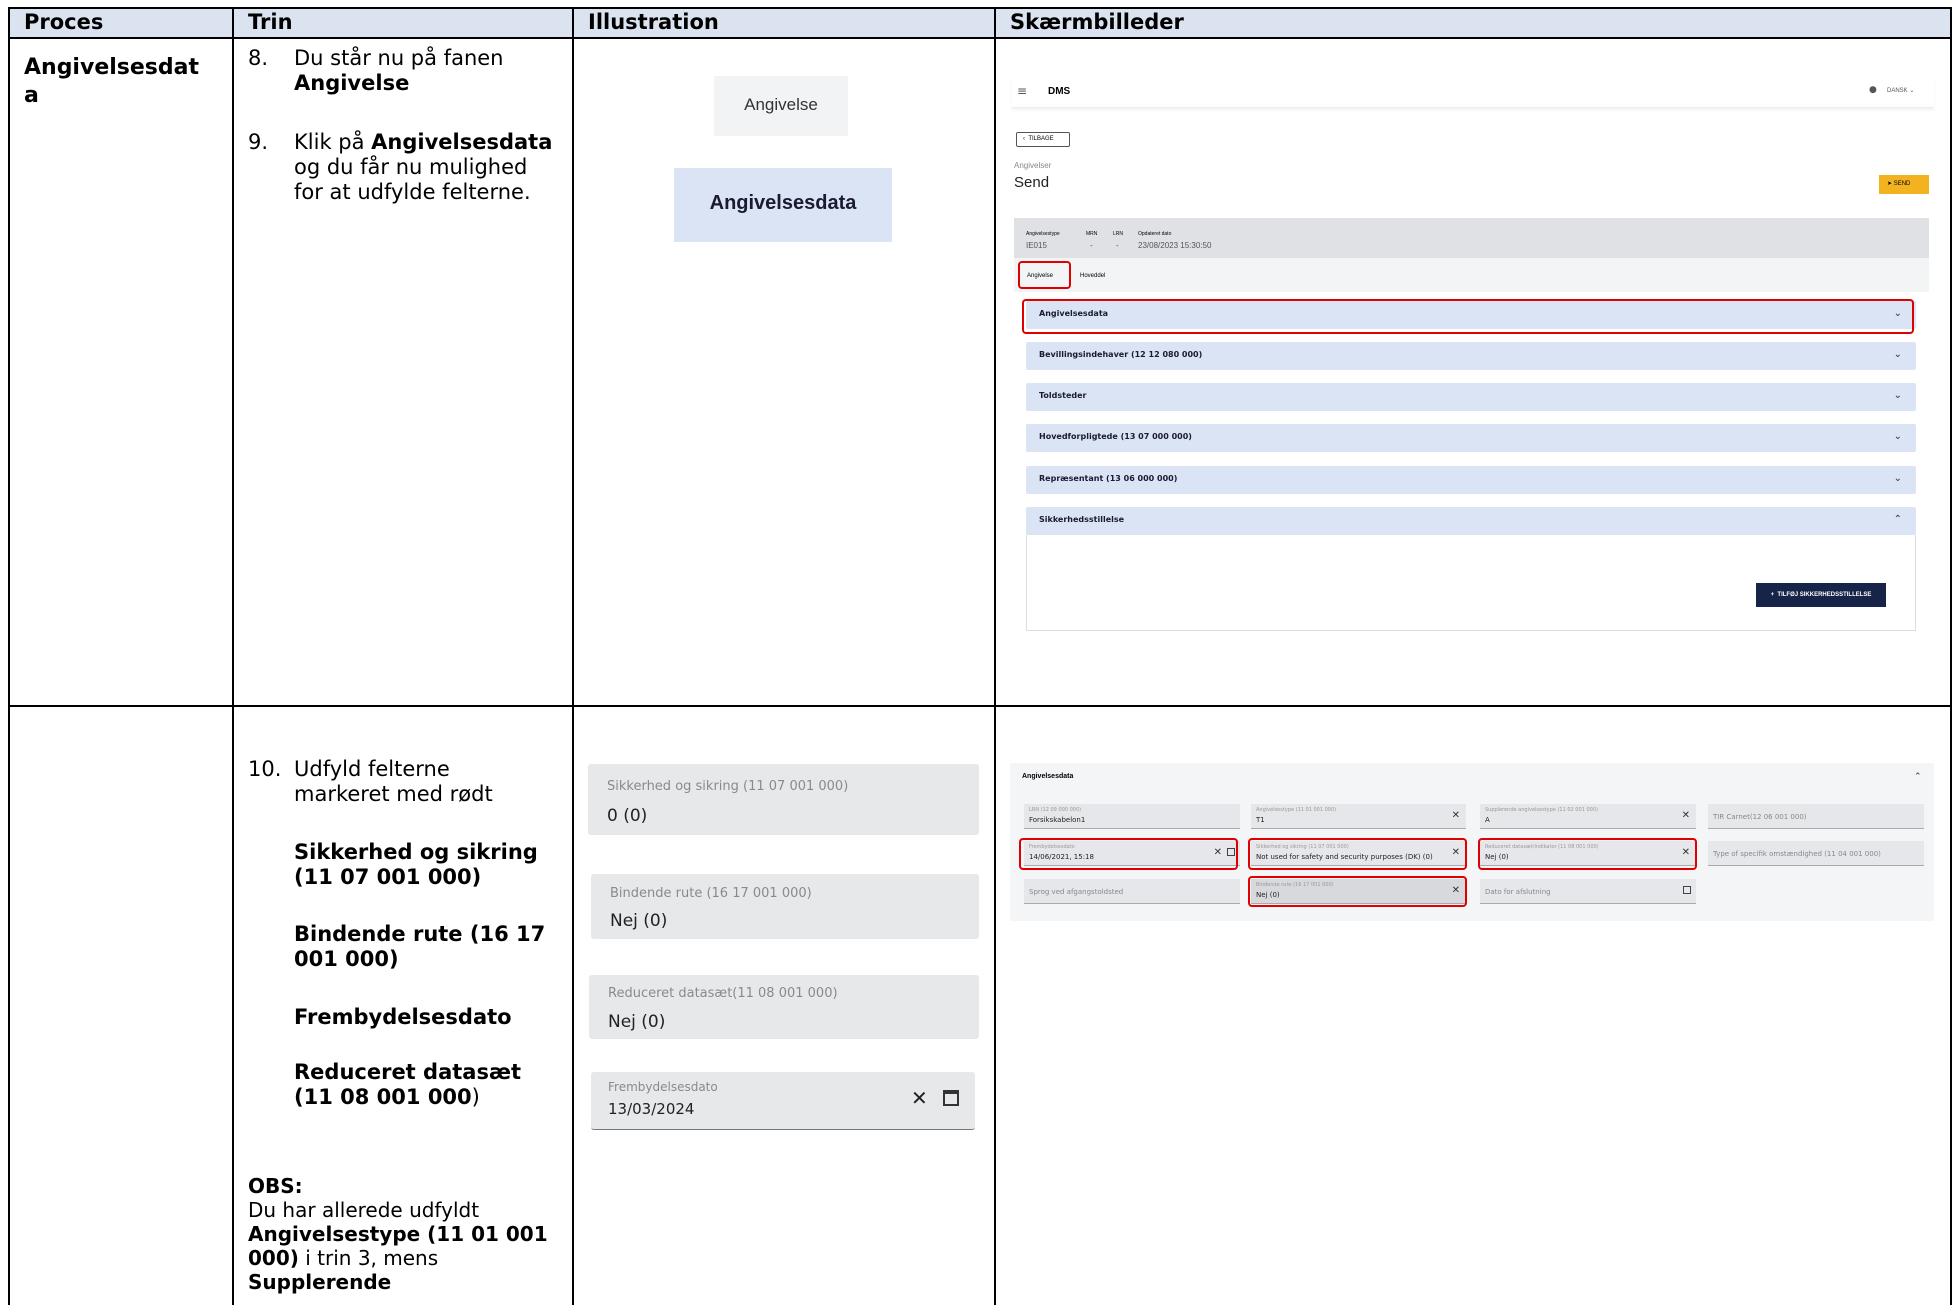 Image resolution: width=1952 pixels, height=1305 pixels. I want to click on step-10: 10. Udfyld felterne markeret med rødt, so click(408, 782).